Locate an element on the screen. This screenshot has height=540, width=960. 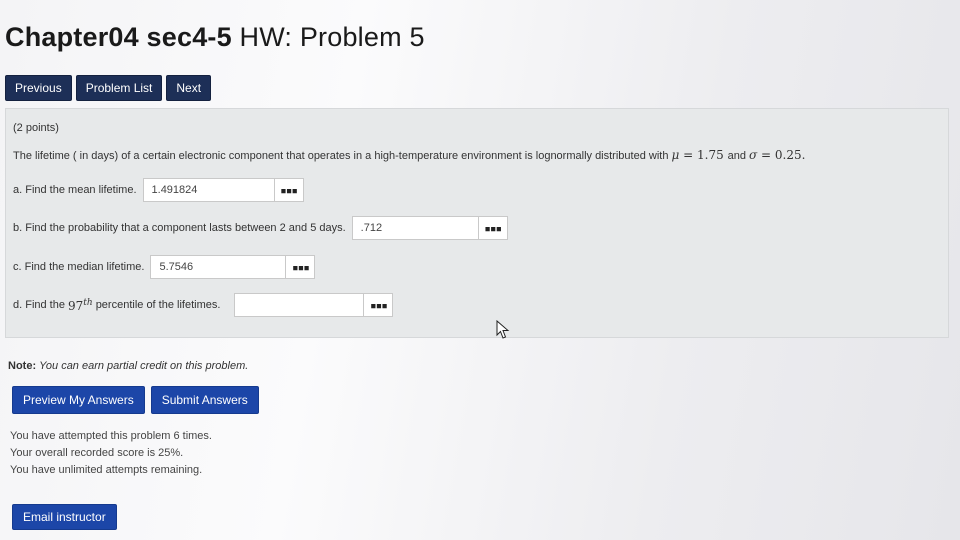
part-d-percentile-number: 97 is located at coordinates (75, 305).